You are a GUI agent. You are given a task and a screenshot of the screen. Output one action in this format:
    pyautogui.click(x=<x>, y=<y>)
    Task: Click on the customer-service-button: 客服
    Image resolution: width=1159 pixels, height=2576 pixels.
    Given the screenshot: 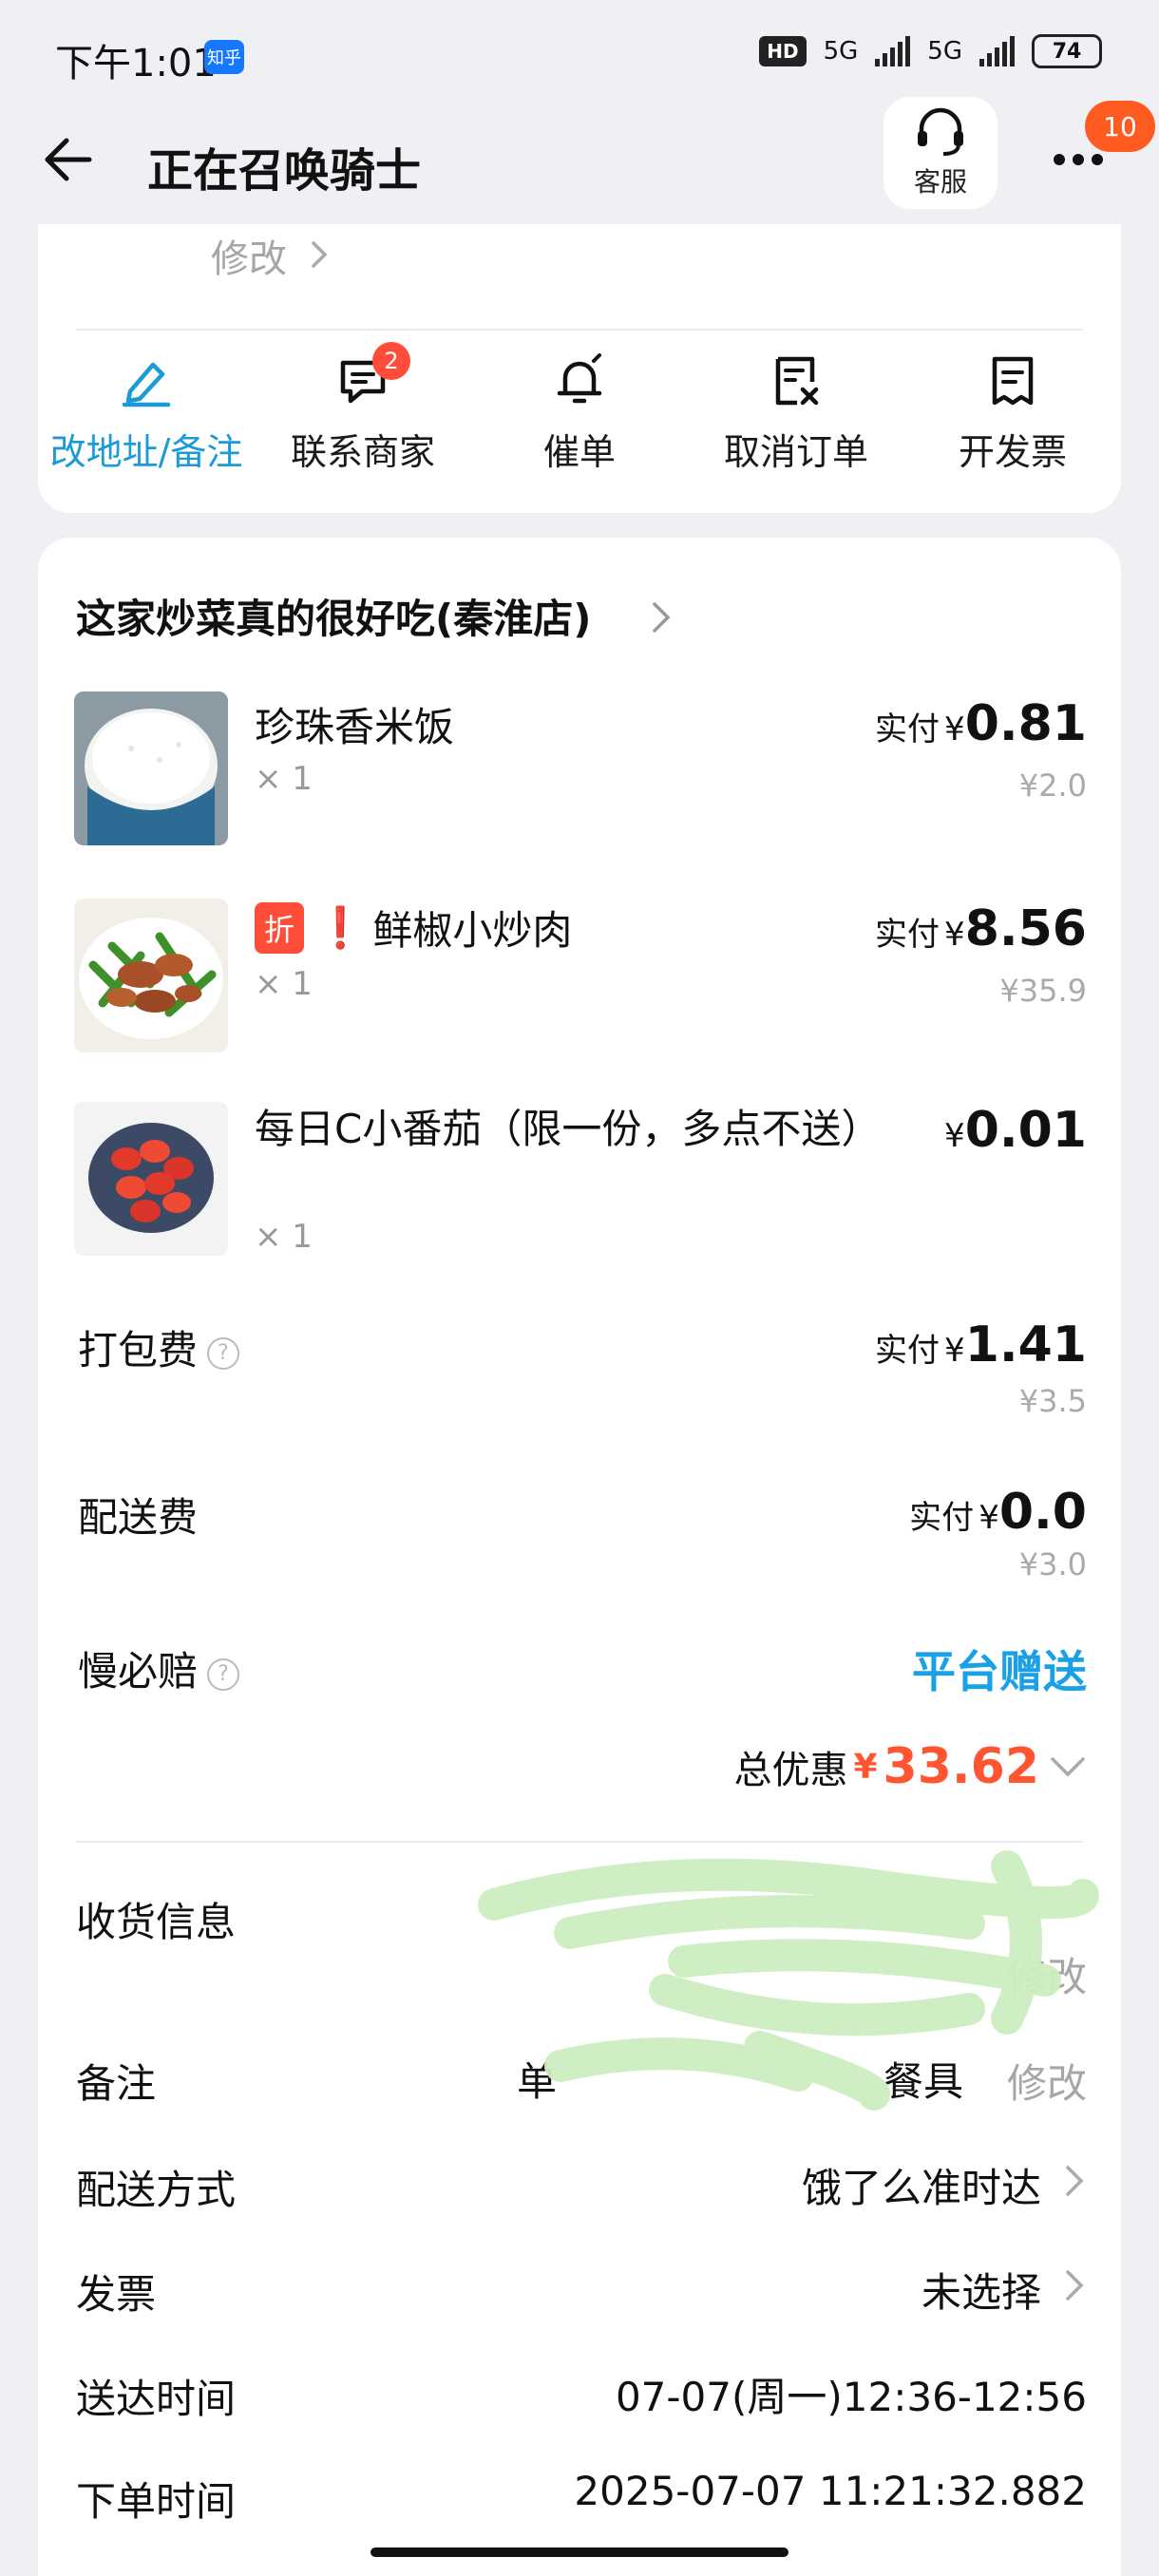 What is the action you would take?
    pyautogui.click(x=941, y=153)
    